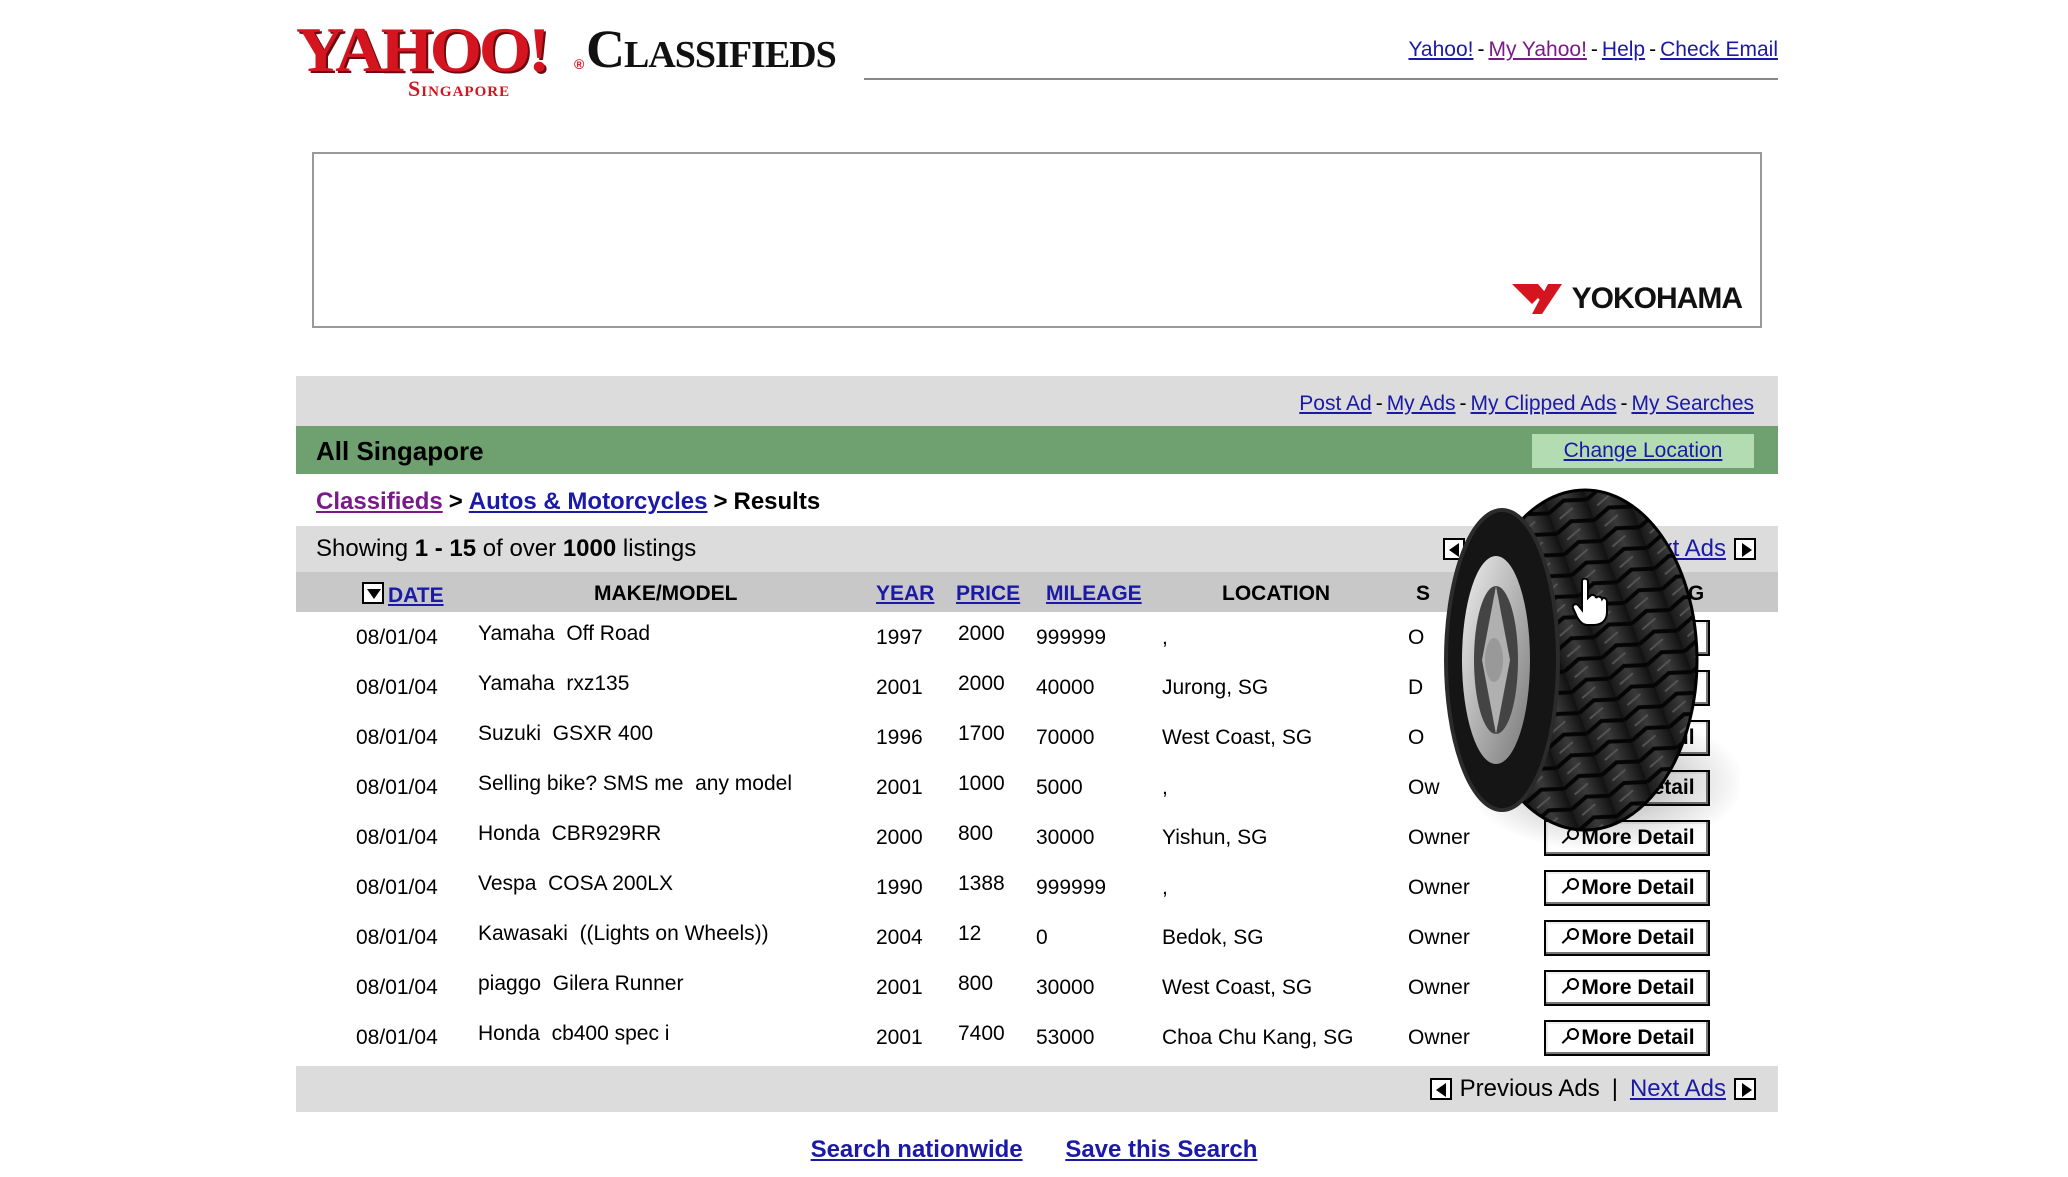 The width and height of the screenshot is (2068, 1177). I want to click on yahoo-logo-text: YAHOO!, so click(423, 49).